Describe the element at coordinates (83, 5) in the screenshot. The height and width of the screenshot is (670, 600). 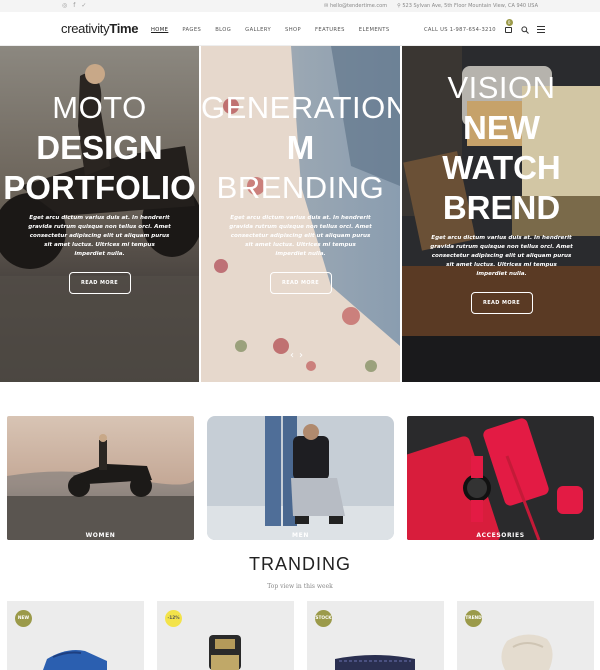
I see `twitter-icon: ✓` at that location.